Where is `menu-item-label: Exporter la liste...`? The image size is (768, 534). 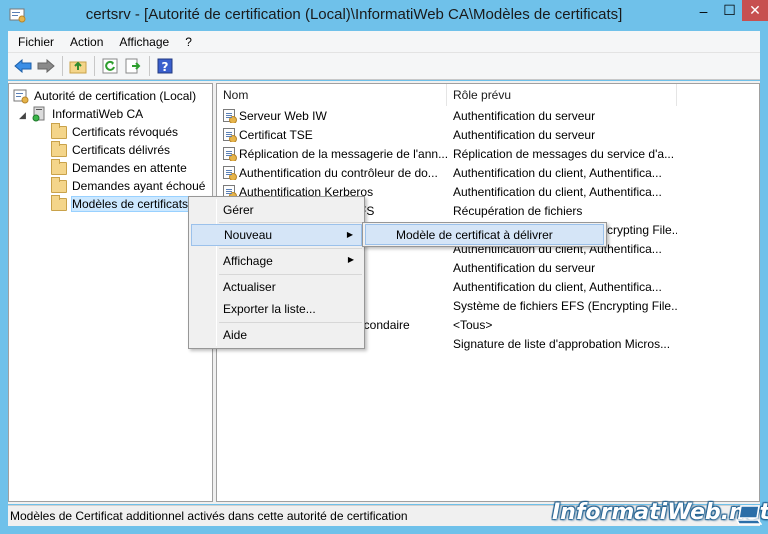 menu-item-label: Exporter la liste... is located at coordinates (269, 309).